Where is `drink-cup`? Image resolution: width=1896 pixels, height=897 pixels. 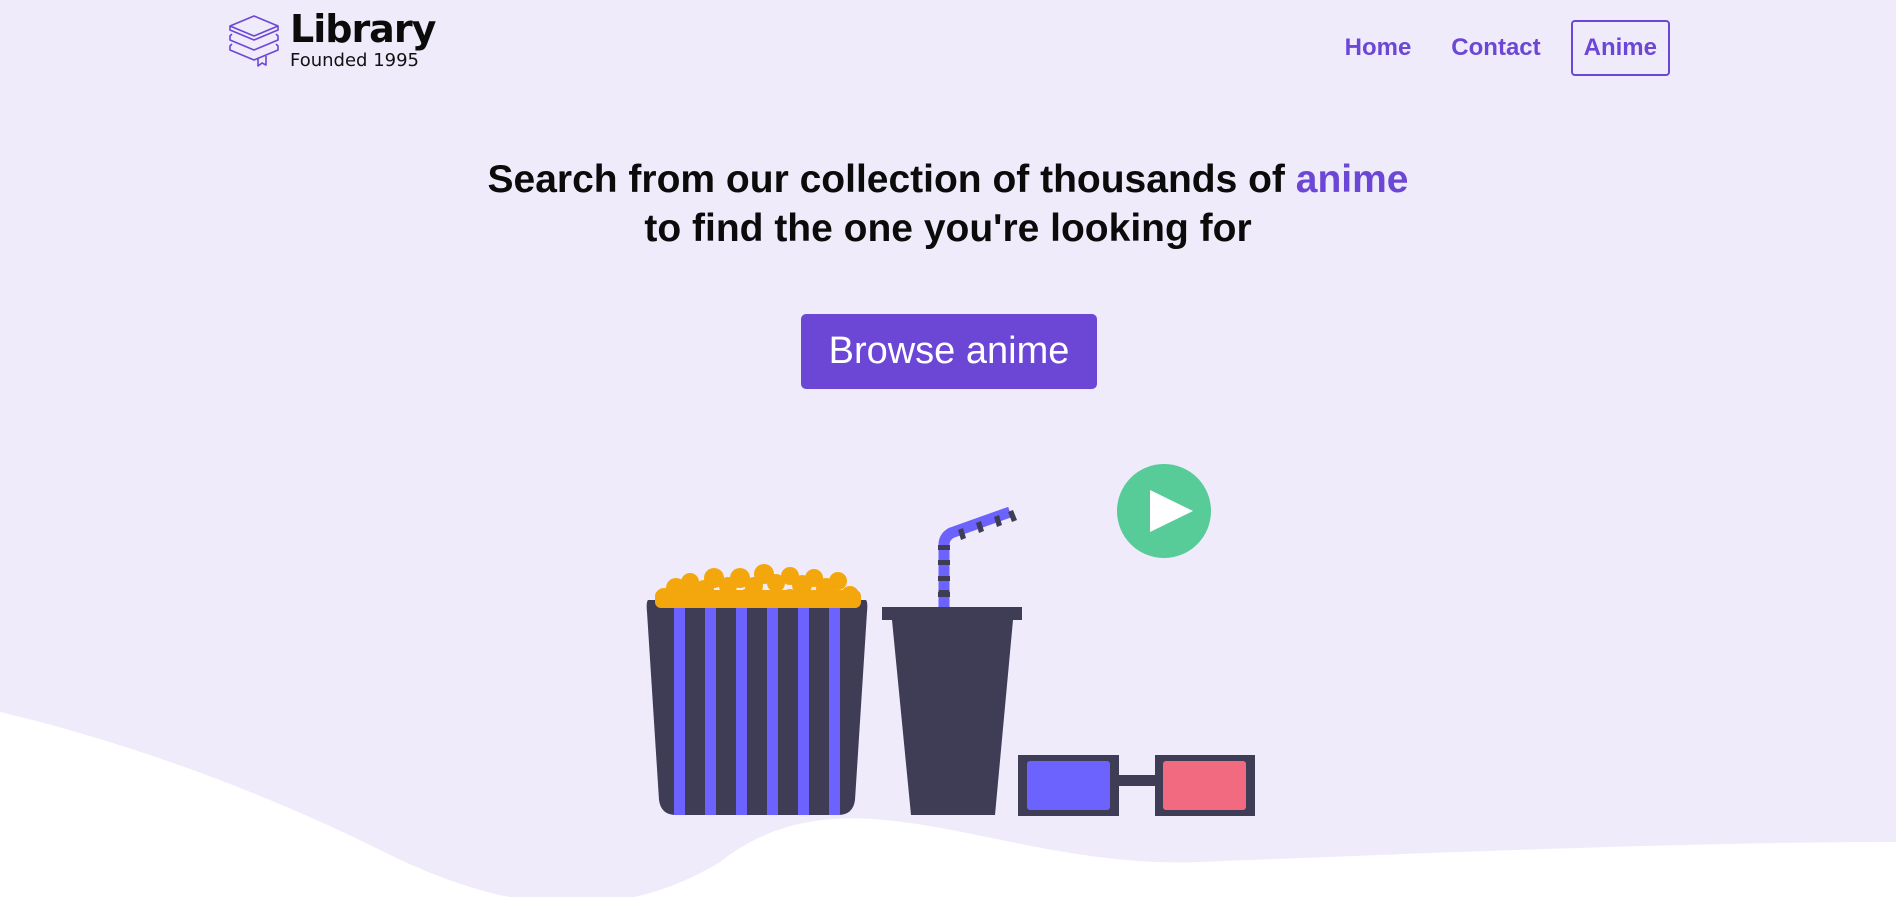 drink-cup is located at coordinates (952, 711).